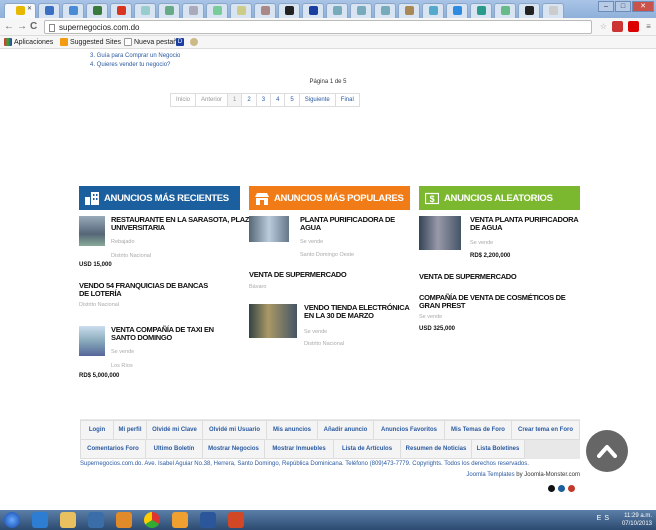  I want to click on ad-title: PLANTA PURIFICADORA DE AGUA, so click(355, 224).